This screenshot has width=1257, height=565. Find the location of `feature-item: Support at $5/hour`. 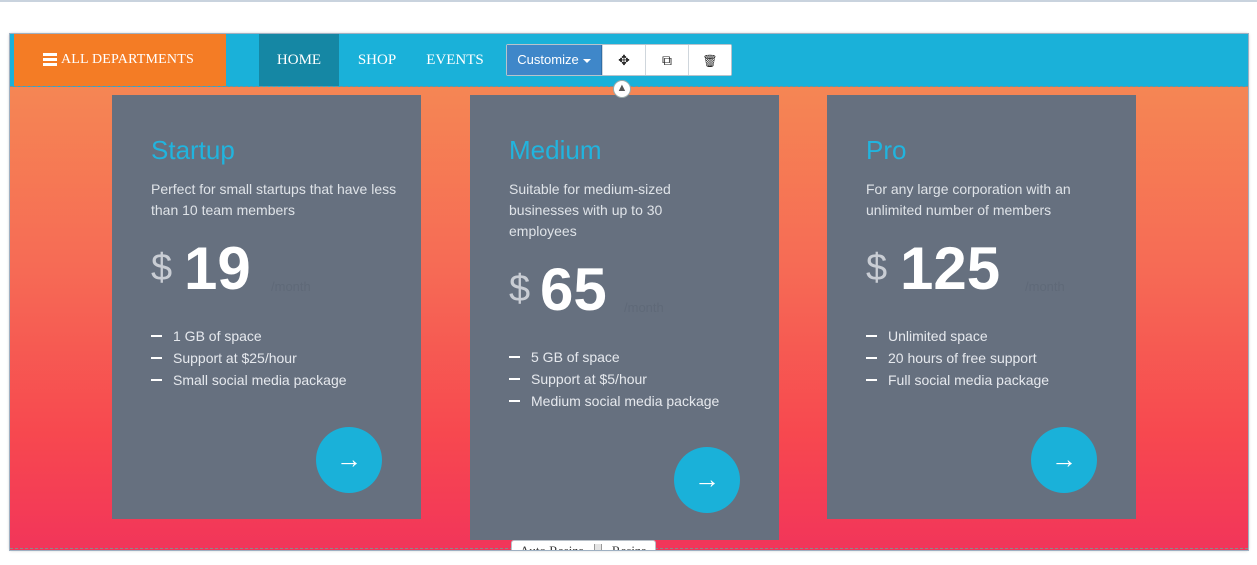

feature-item: Support at $5/hour is located at coordinates (614, 379).